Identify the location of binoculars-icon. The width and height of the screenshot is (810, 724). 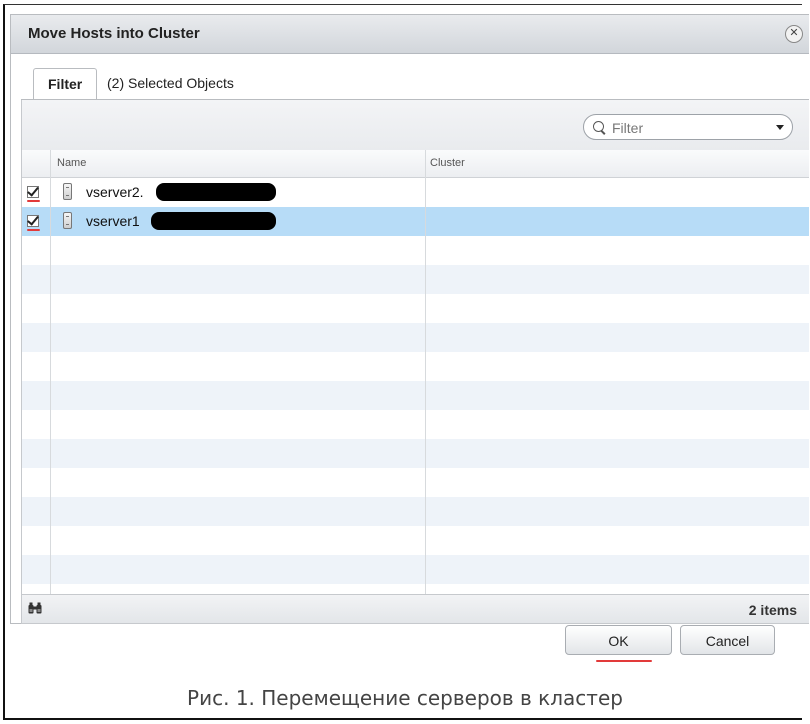
(35, 608).